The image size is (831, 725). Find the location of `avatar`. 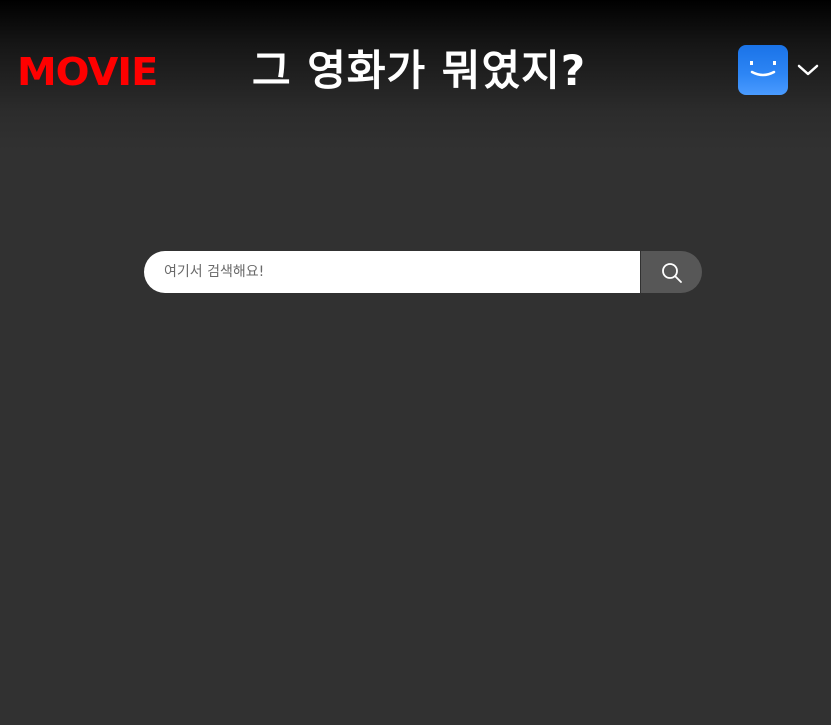

avatar is located at coordinates (763, 70).